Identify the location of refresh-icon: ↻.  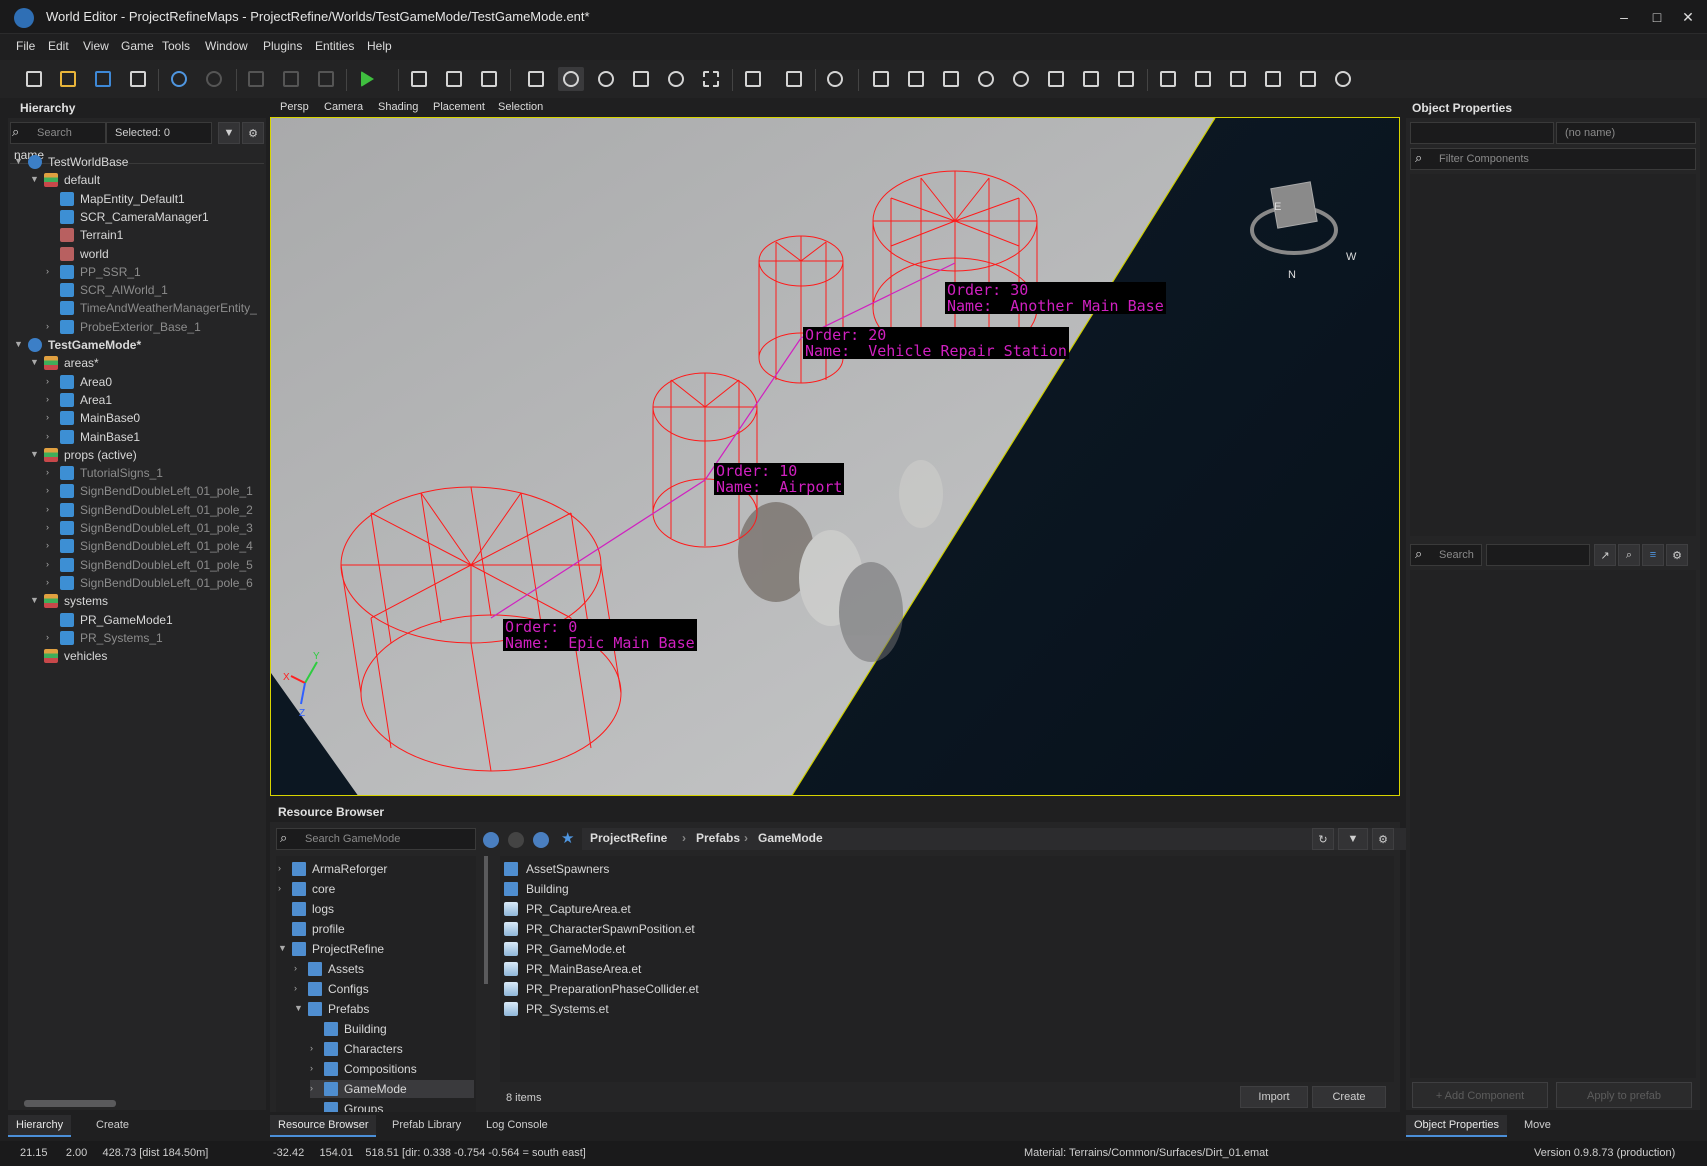
(1323, 839).